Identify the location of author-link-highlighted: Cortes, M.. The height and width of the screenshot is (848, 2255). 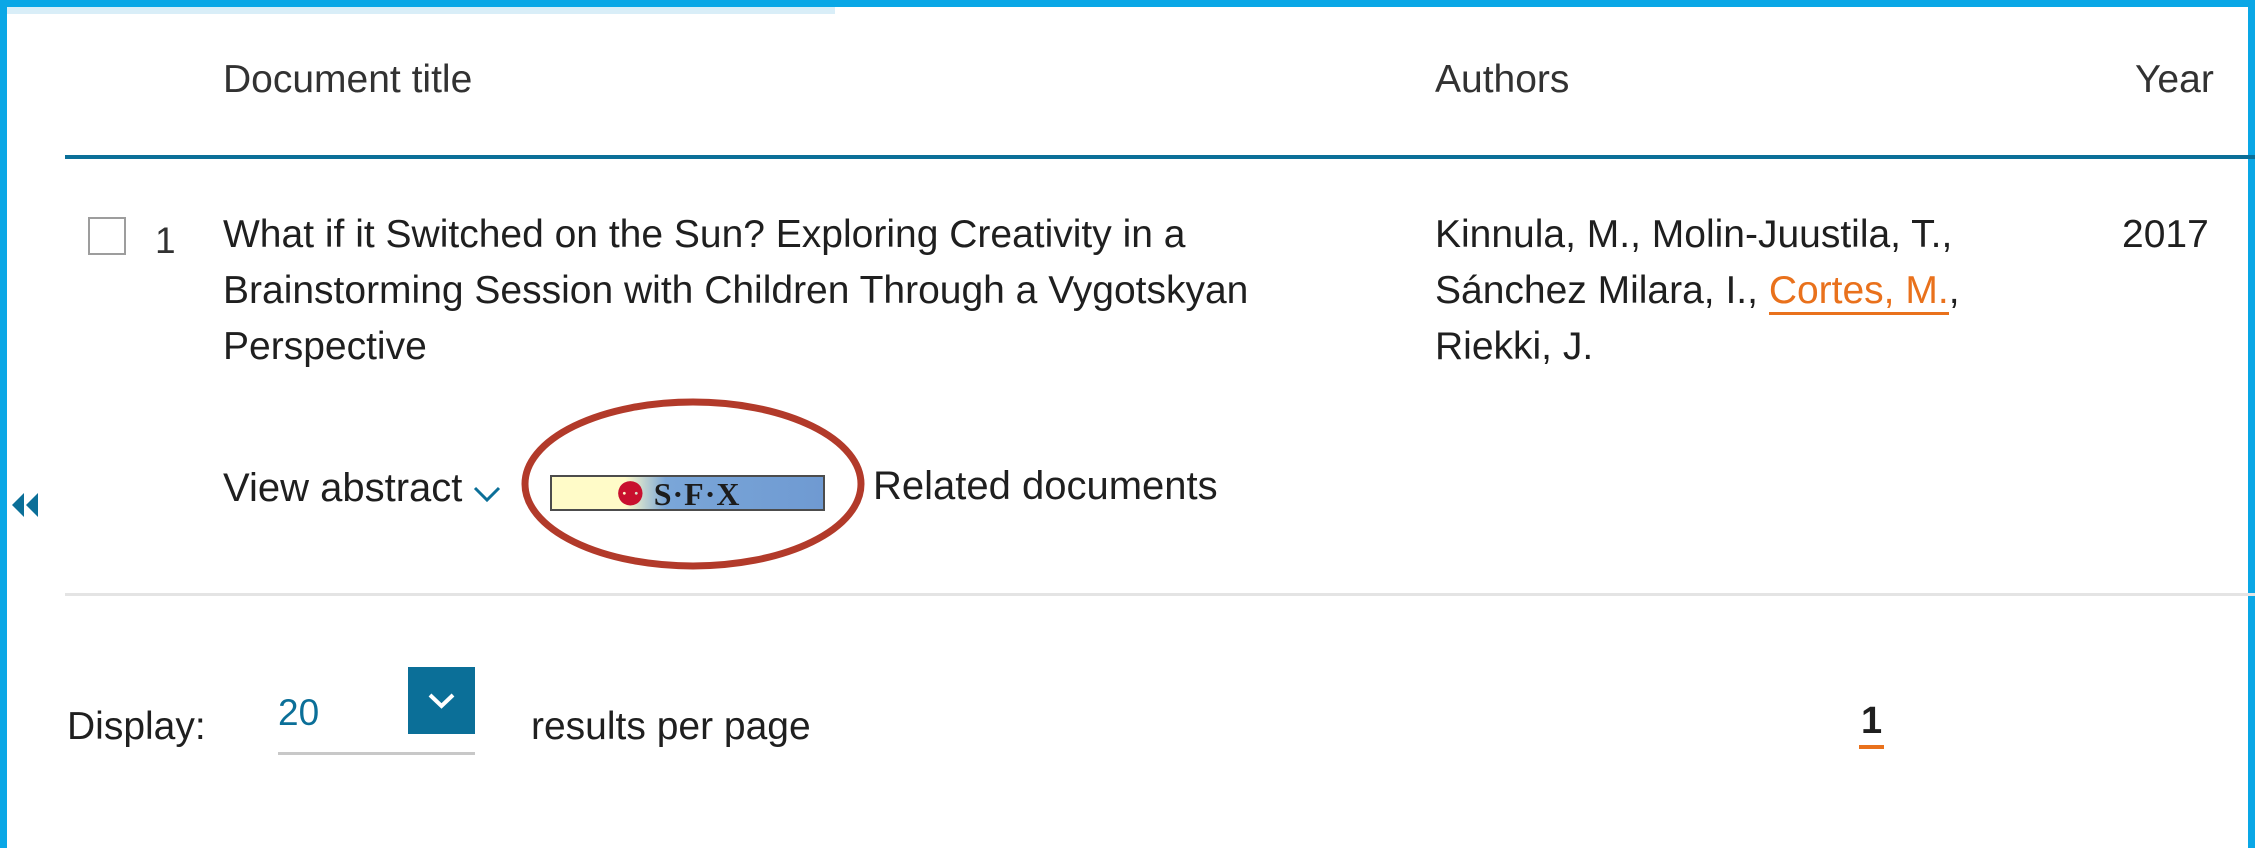
(1858, 292).